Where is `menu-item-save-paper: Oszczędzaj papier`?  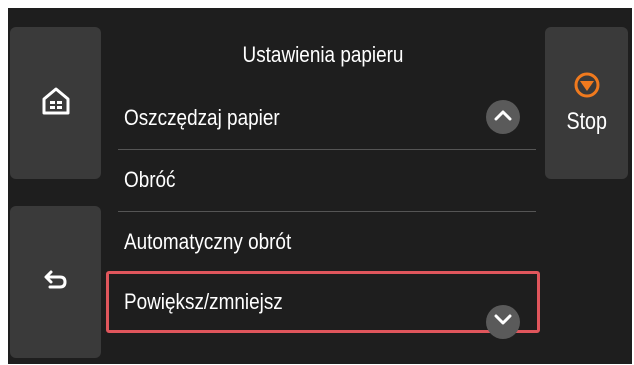
menu-item-save-paper: Oszczędzaj papier is located at coordinates (323, 118).